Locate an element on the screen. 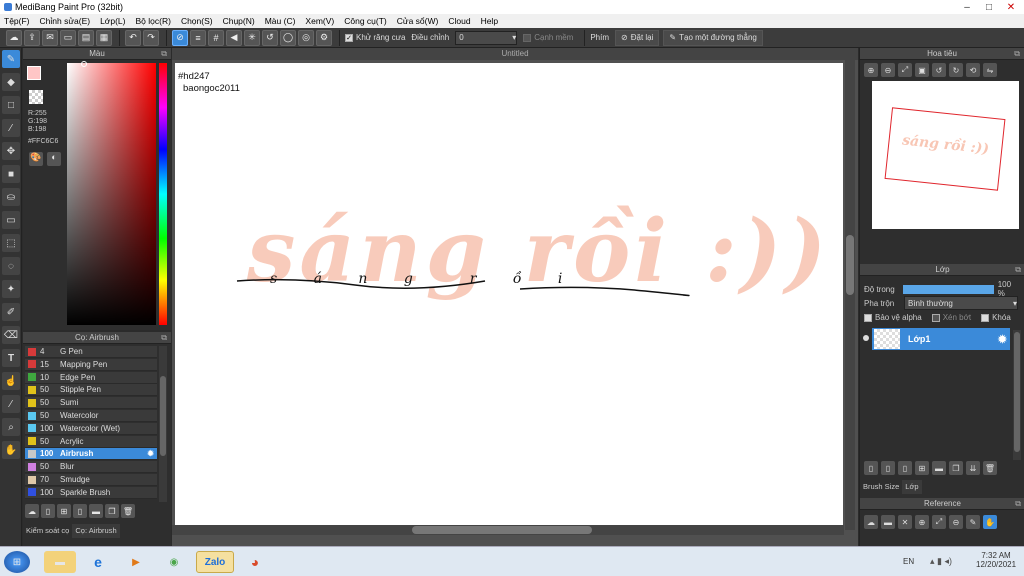  brush-item: 50 Blur is located at coordinates (91, 467).